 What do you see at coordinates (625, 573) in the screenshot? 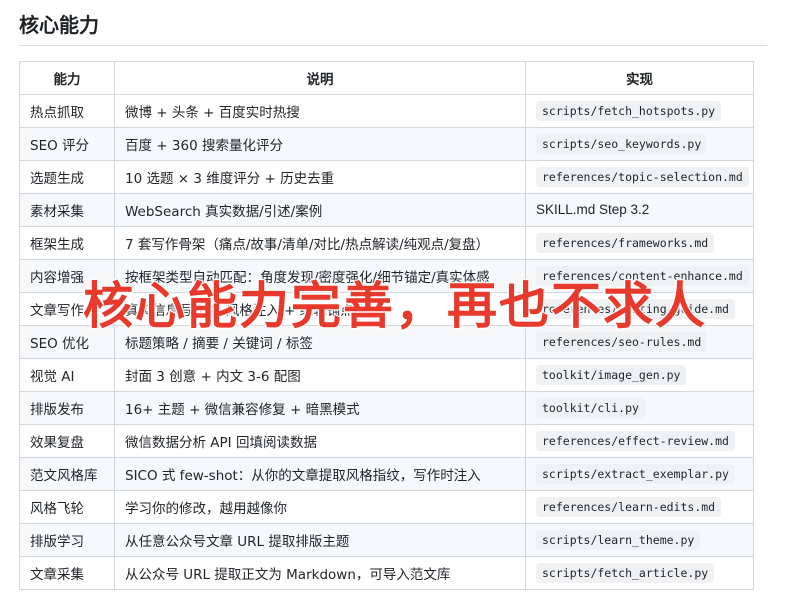
I see `implementation-path: scripts/fetch_article.py` at bounding box center [625, 573].